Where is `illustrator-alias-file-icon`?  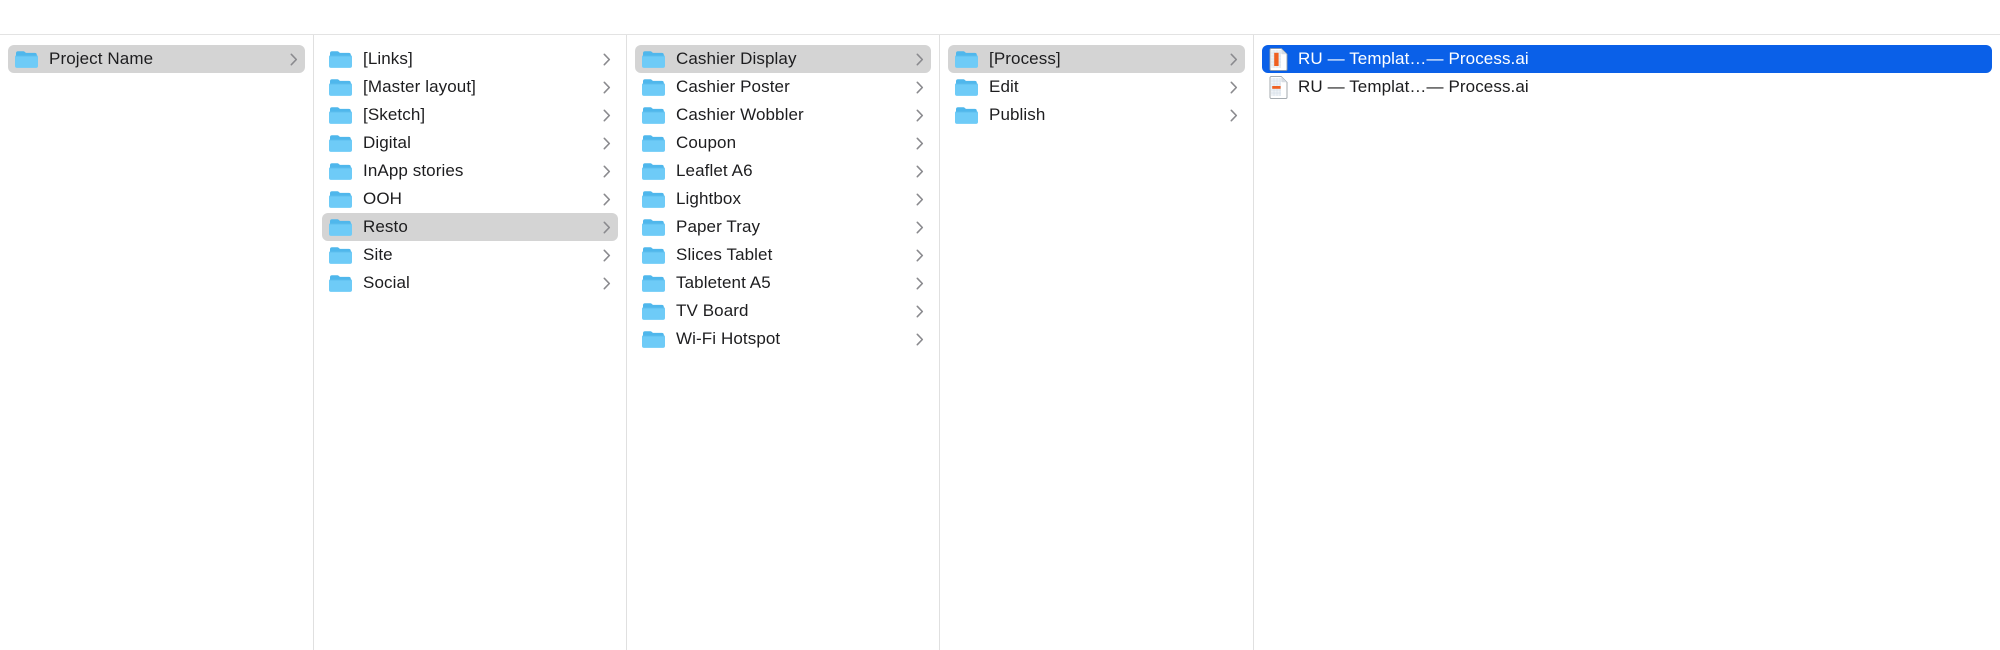
illustrator-alias-file-icon is located at coordinates (1278, 87).